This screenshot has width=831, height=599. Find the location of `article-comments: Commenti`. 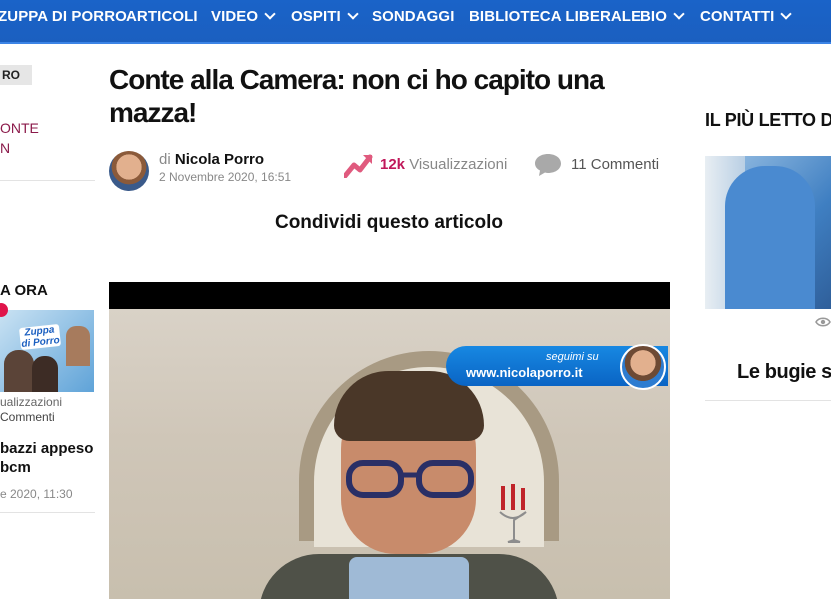

article-comments: Commenti is located at coordinates (27, 417).